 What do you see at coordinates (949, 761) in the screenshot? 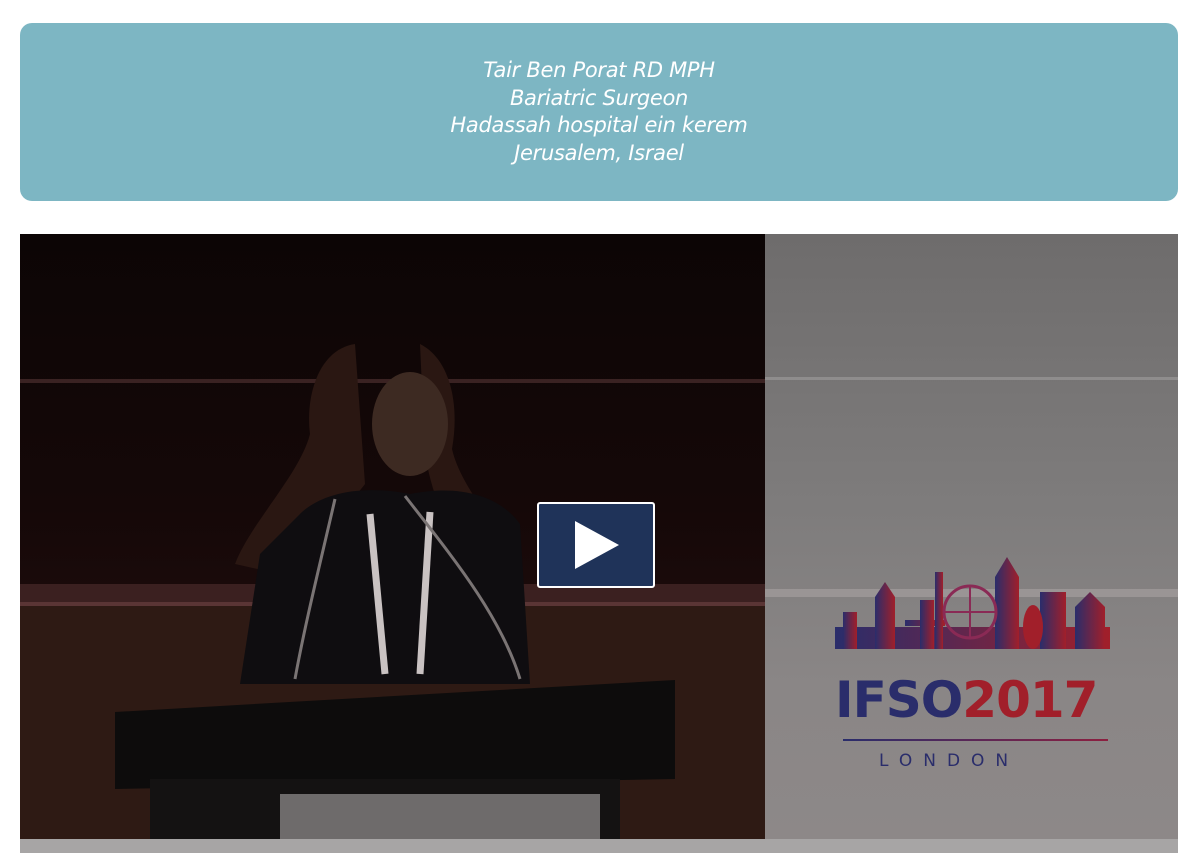
I see `ifso-city-text: LONDON` at bounding box center [949, 761].